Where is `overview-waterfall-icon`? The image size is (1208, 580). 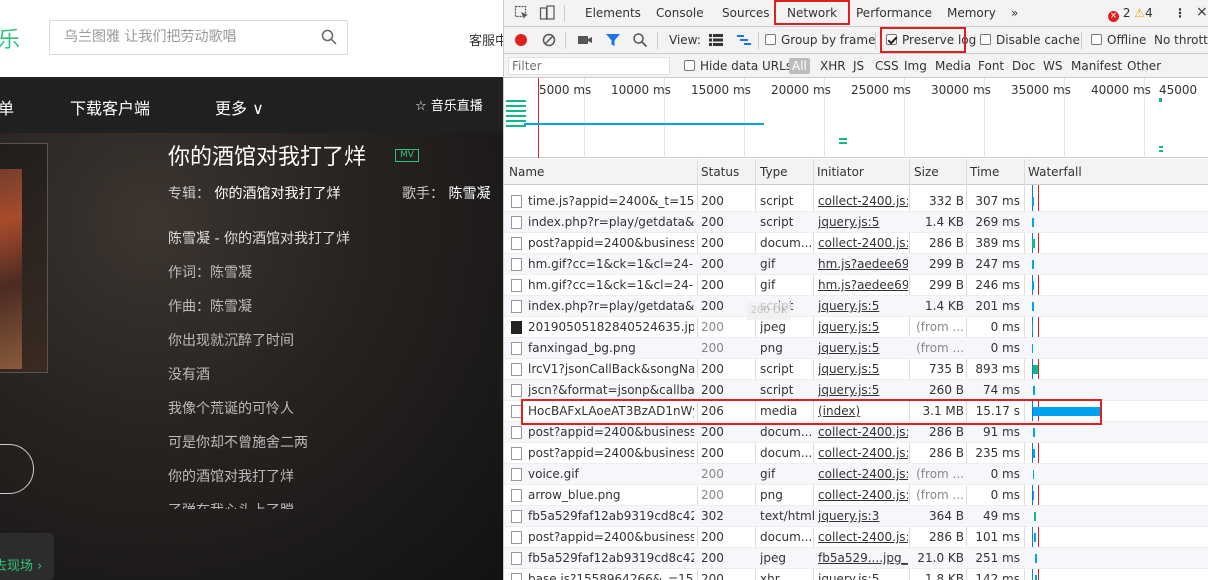 overview-waterfall-icon is located at coordinates (744, 40).